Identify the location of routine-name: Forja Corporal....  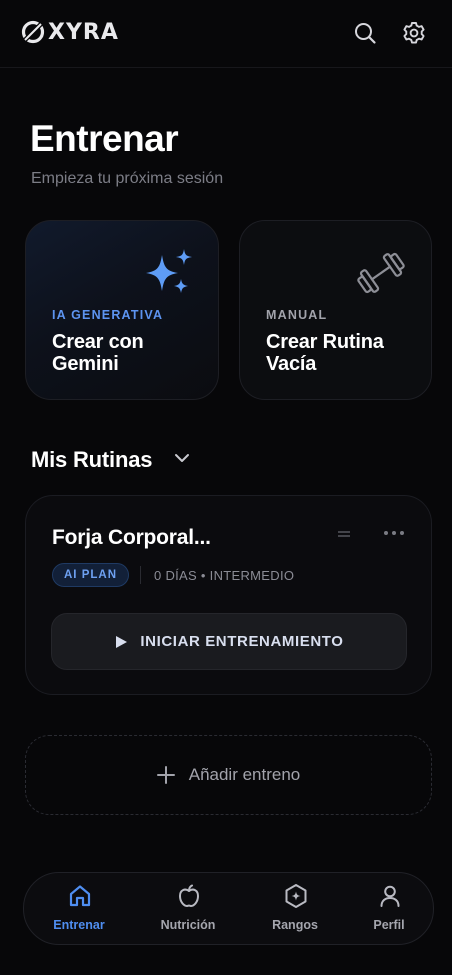
(131, 537).